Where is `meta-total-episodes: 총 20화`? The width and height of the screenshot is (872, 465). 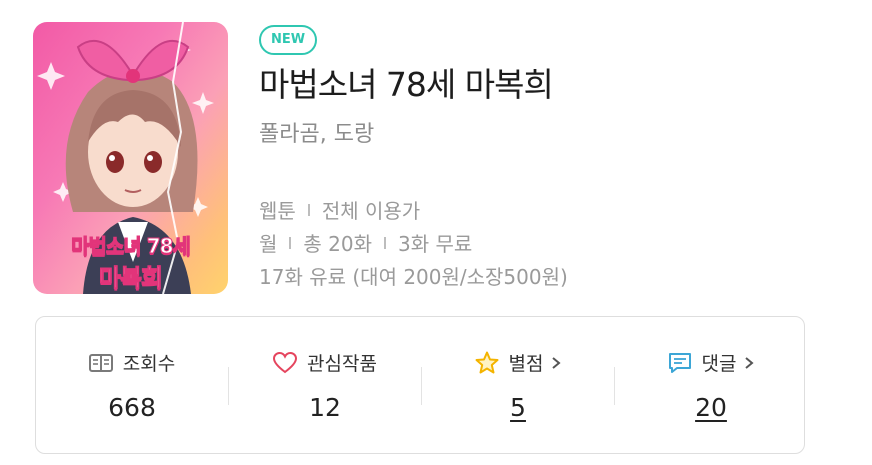 meta-total-episodes: 총 20화 is located at coordinates (338, 244).